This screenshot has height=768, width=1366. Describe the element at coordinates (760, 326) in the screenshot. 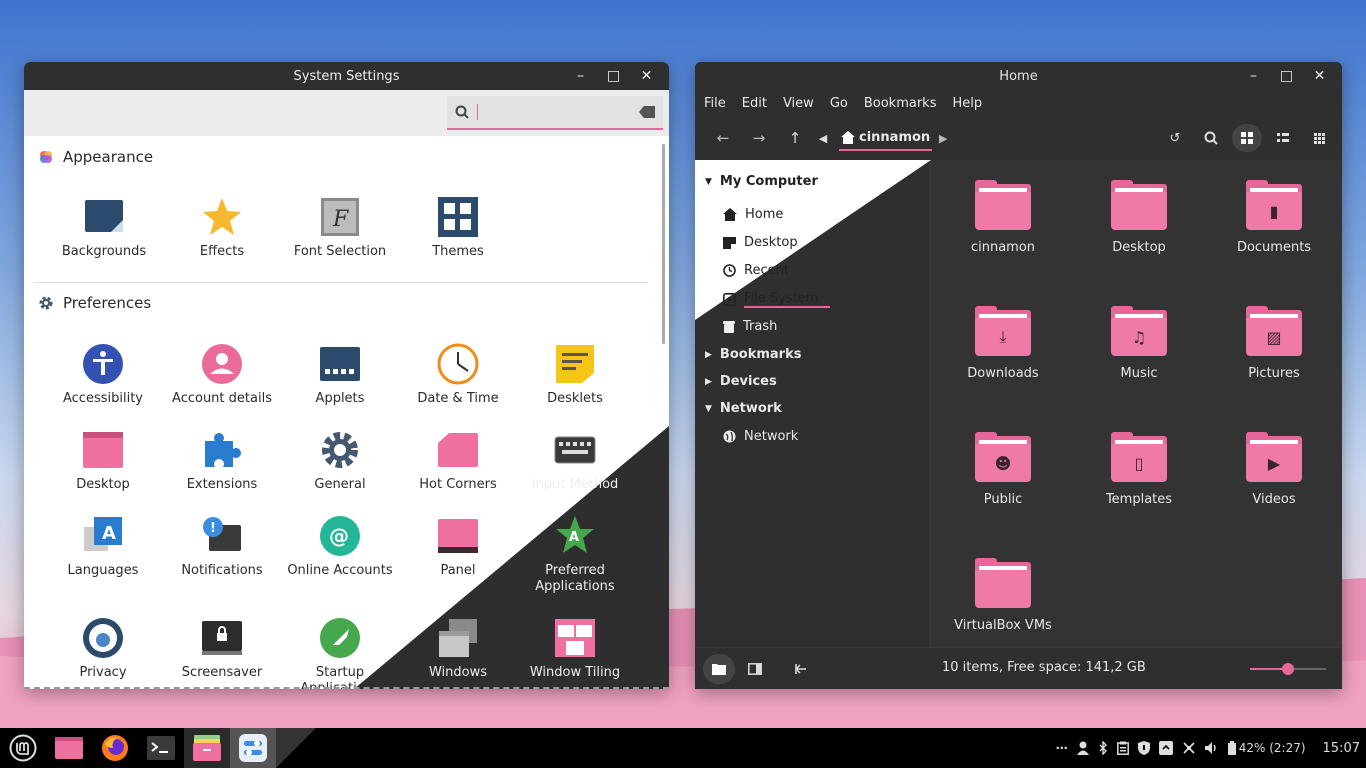

I see `sidebar-item-label: Trash` at that location.